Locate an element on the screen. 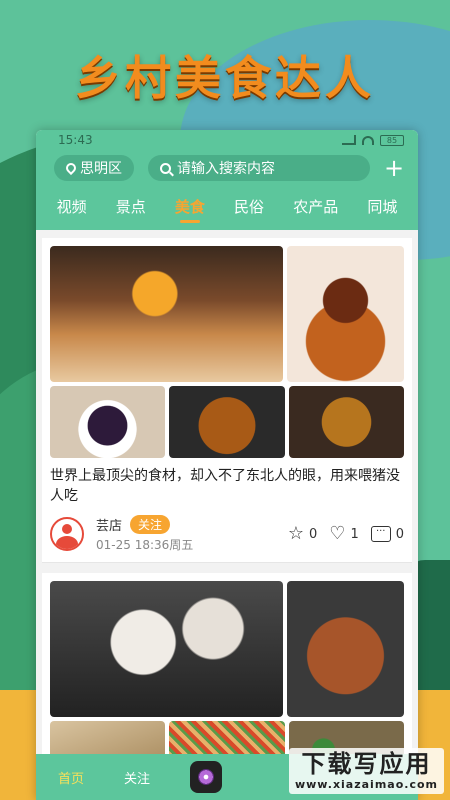 This screenshot has width=450, height=800. tab-food: 美食 is located at coordinates (190, 206).